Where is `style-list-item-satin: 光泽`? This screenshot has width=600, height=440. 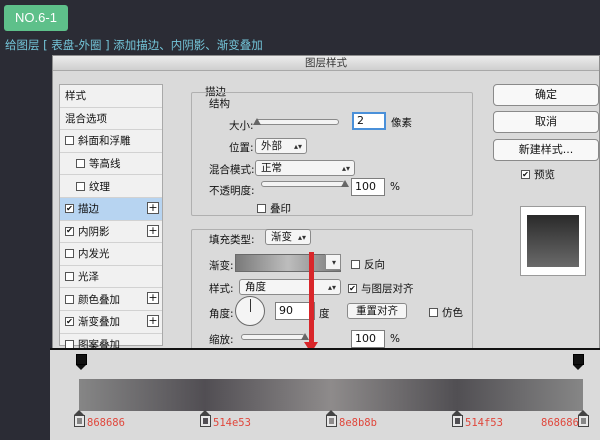 style-list-item-satin: 光泽 is located at coordinates (111, 277).